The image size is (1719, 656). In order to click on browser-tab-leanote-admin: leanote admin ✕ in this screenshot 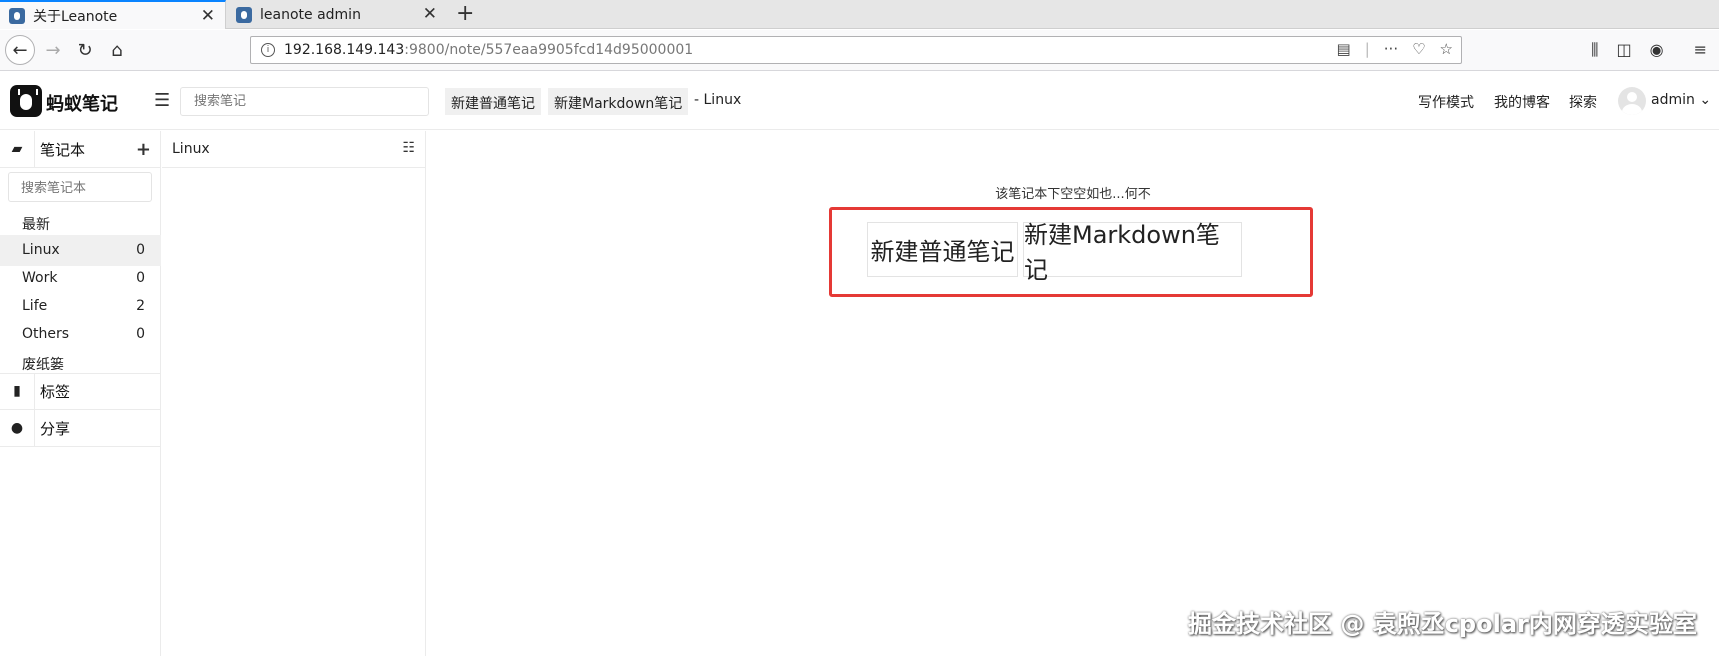, I will do `click(337, 14)`.